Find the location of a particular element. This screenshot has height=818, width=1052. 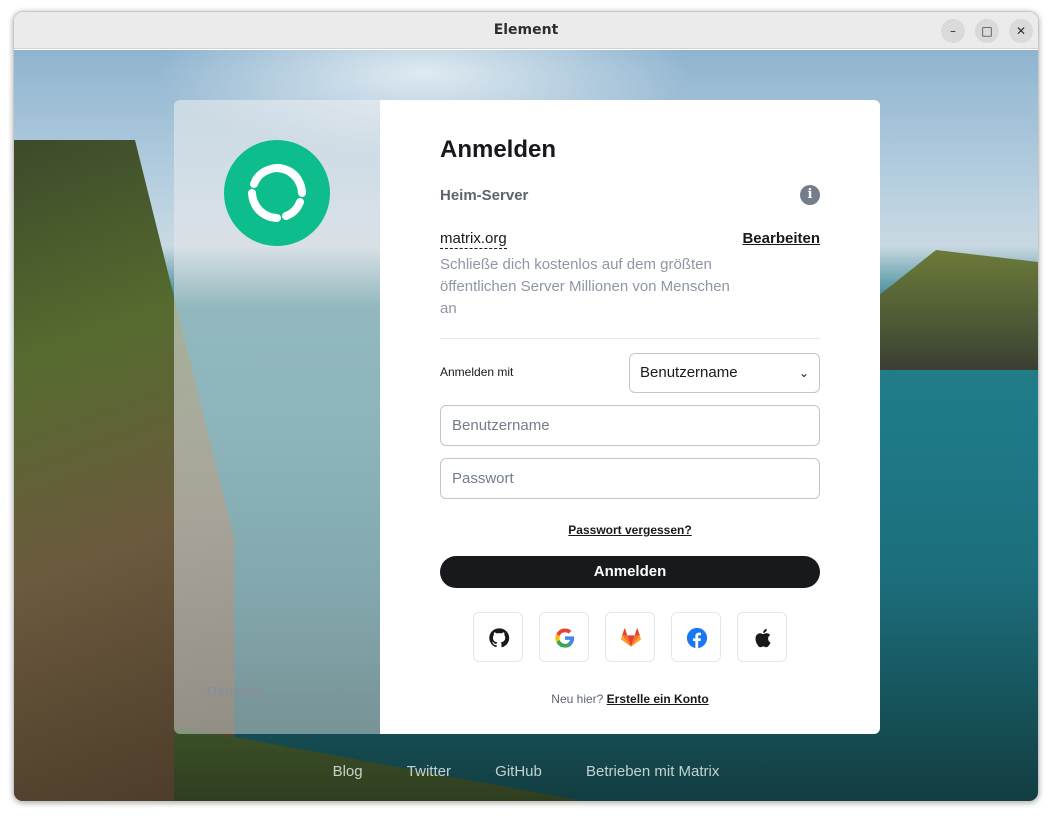

element-logo-icon is located at coordinates (277, 193).